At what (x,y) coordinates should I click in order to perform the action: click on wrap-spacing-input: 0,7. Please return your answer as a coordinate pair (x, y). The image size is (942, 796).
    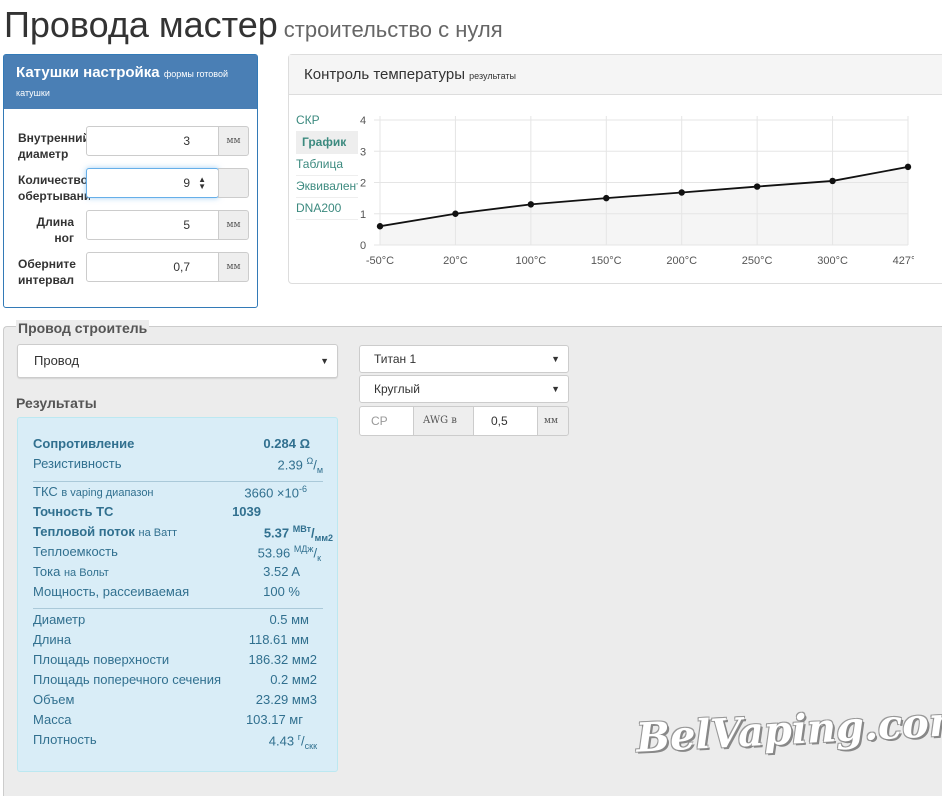
    Looking at the image, I should click on (152, 267).